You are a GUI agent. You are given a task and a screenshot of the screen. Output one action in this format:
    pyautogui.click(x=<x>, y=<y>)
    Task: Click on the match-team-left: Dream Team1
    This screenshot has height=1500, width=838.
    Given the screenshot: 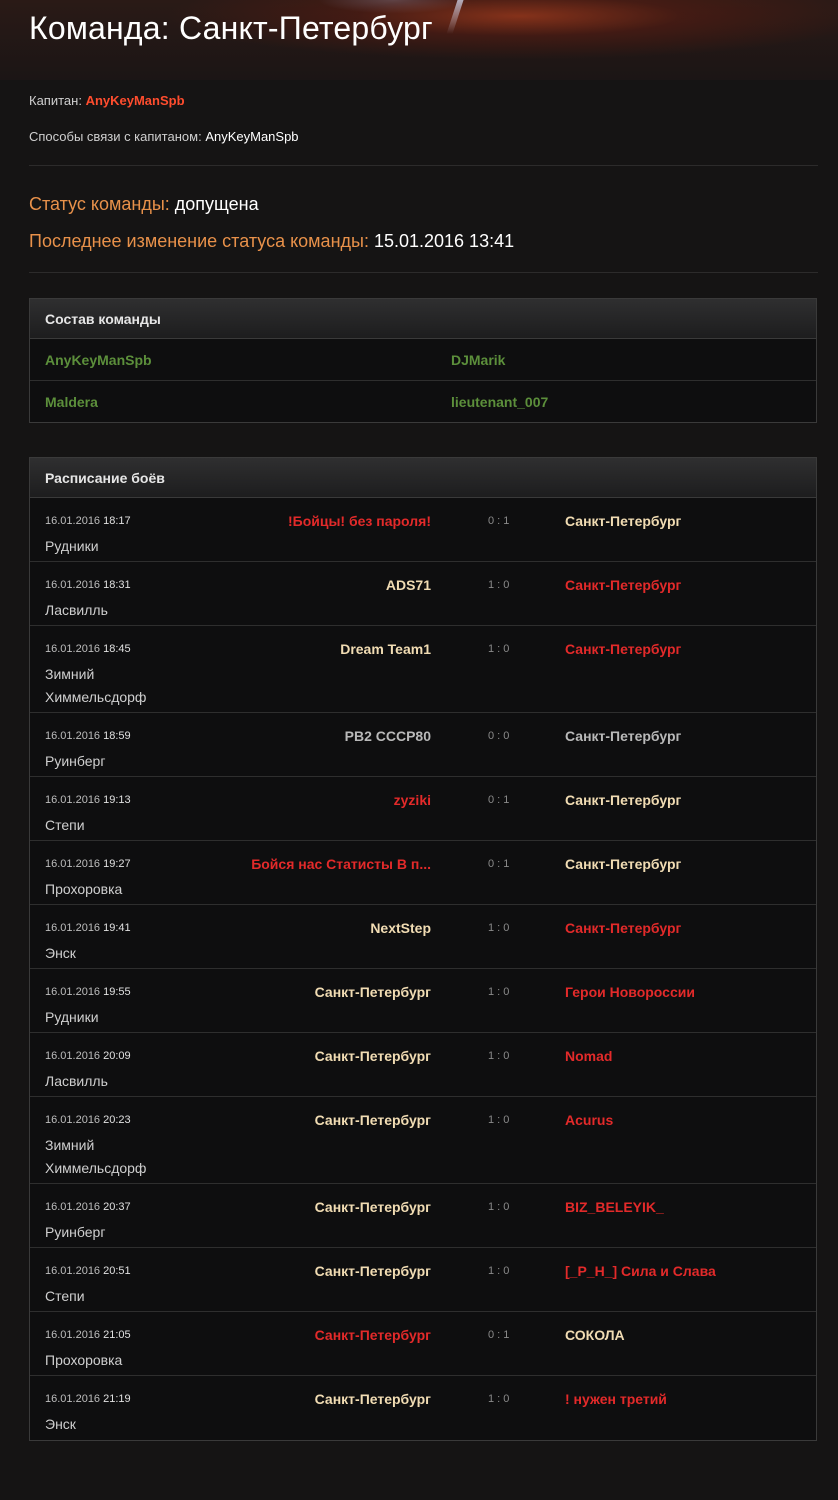 What is the action you would take?
    pyautogui.click(x=385, y=649)
    